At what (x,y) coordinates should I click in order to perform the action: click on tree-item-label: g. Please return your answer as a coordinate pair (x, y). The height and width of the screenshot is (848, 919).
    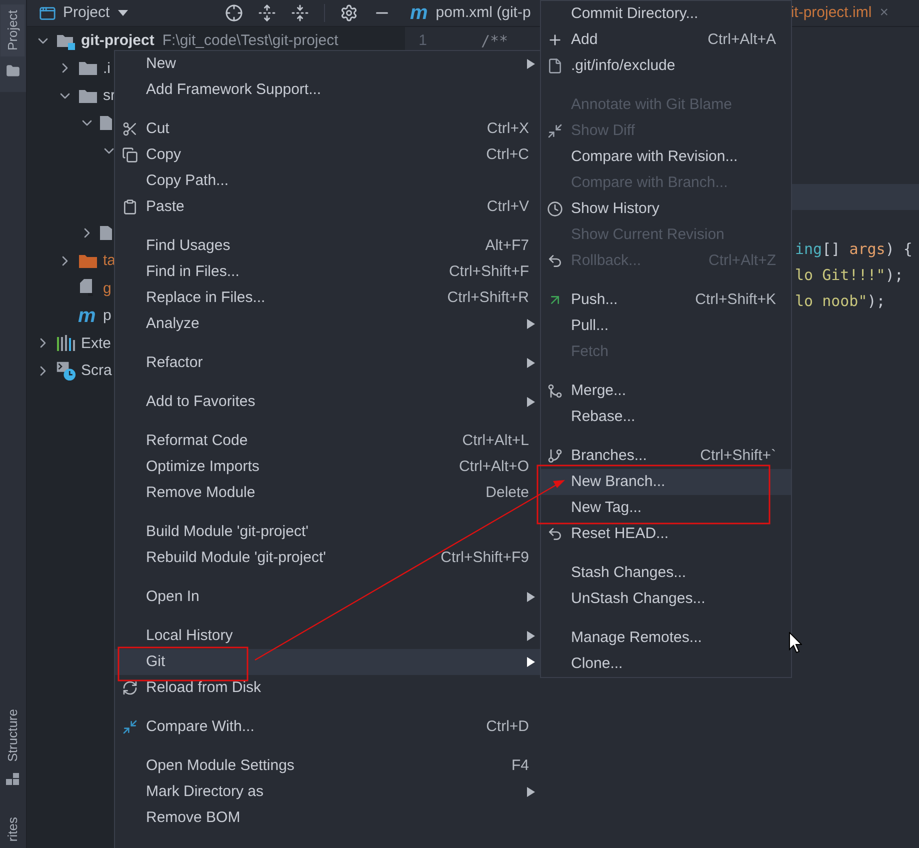
    Looking at the image, I should click on (107, 288).